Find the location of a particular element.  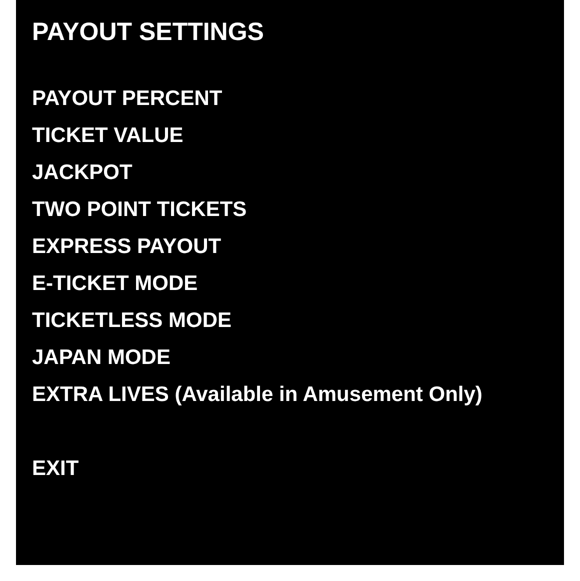

menu-item: EXPRESS PAYOUT is located at coordinates (290, 246).